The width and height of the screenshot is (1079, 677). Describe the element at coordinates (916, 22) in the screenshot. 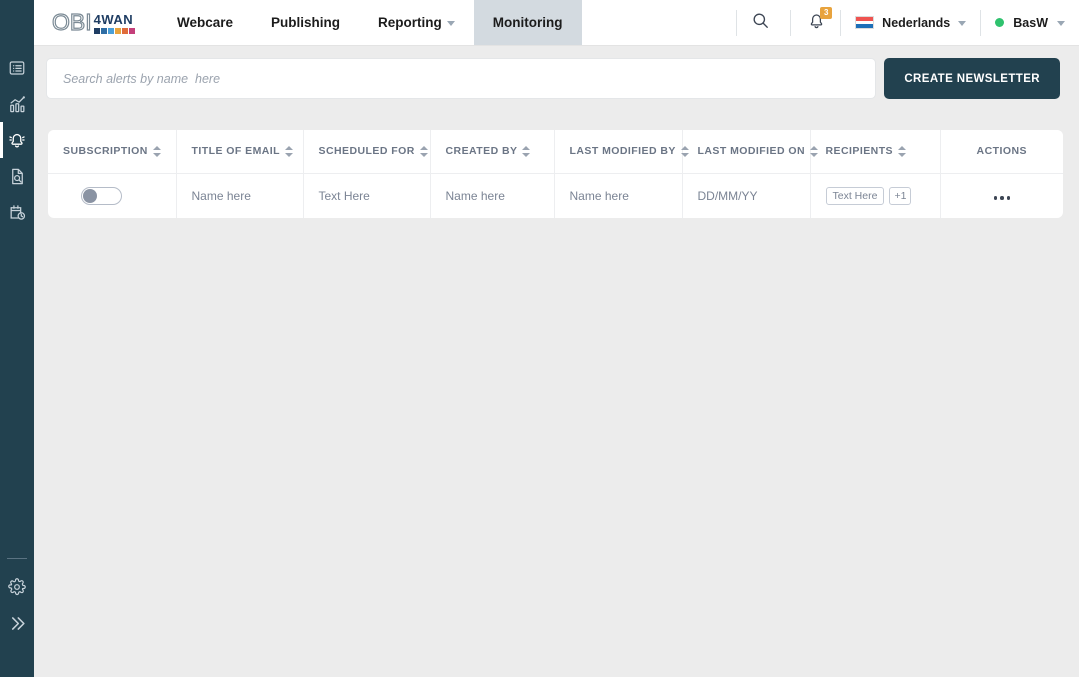

I see `language-label: Nederlands` at that location.